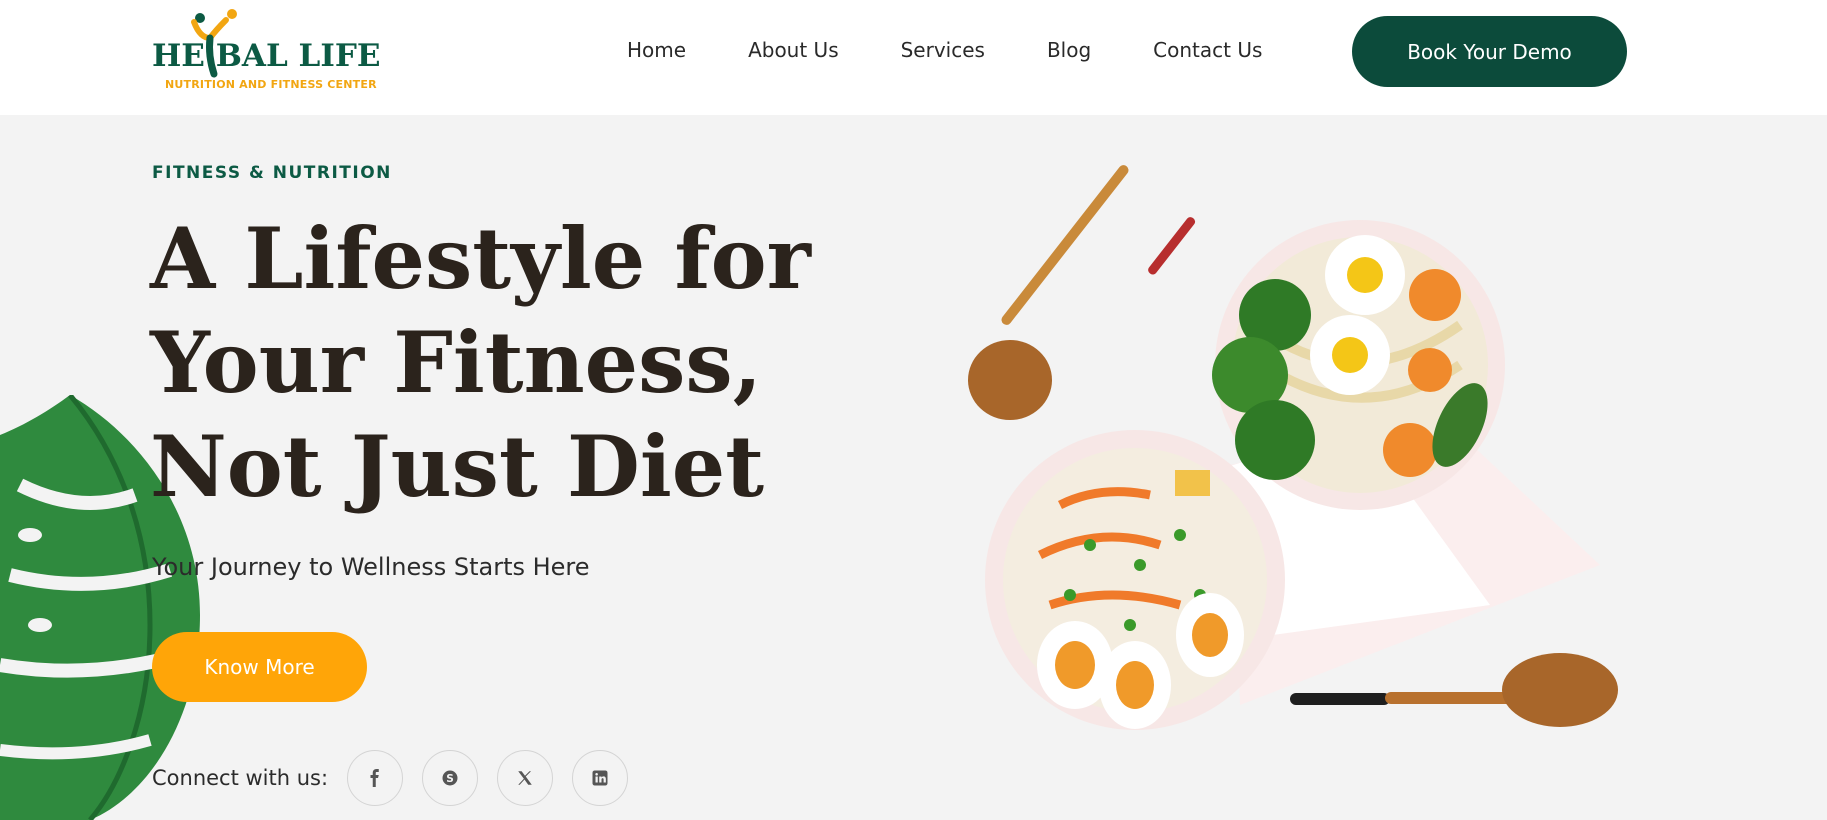  I want to click on nav-blog: Blog, so click(1069, 53).